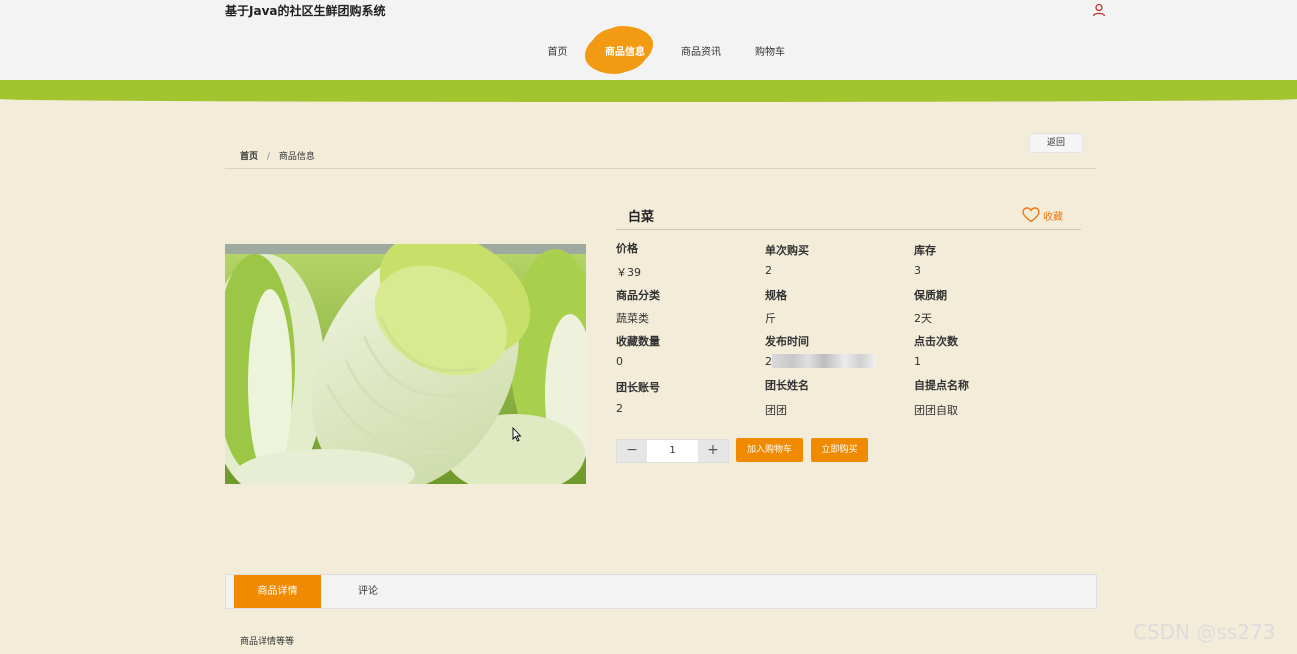  What do you see at coordinates (632, 451) in the screenshot?
I see `decrement-button: −` at bounding box center [632, 451].